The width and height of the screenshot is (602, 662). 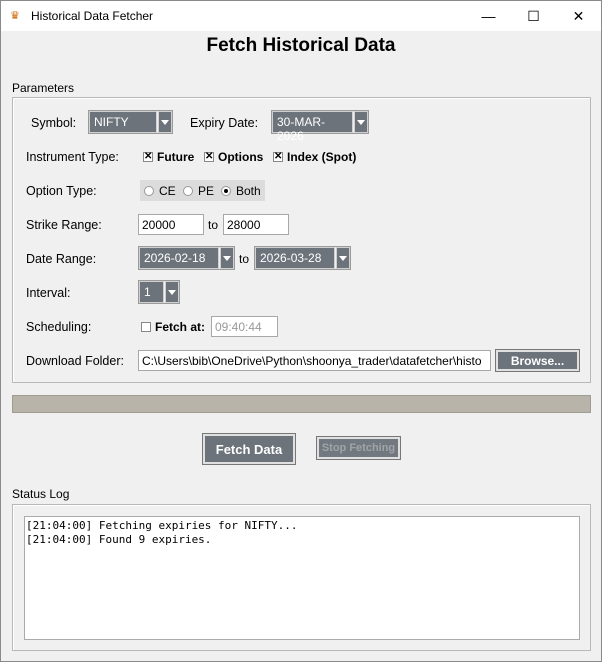 I want to click on expiry-value: 30-MAR-2026, so click(x=312, y=127).